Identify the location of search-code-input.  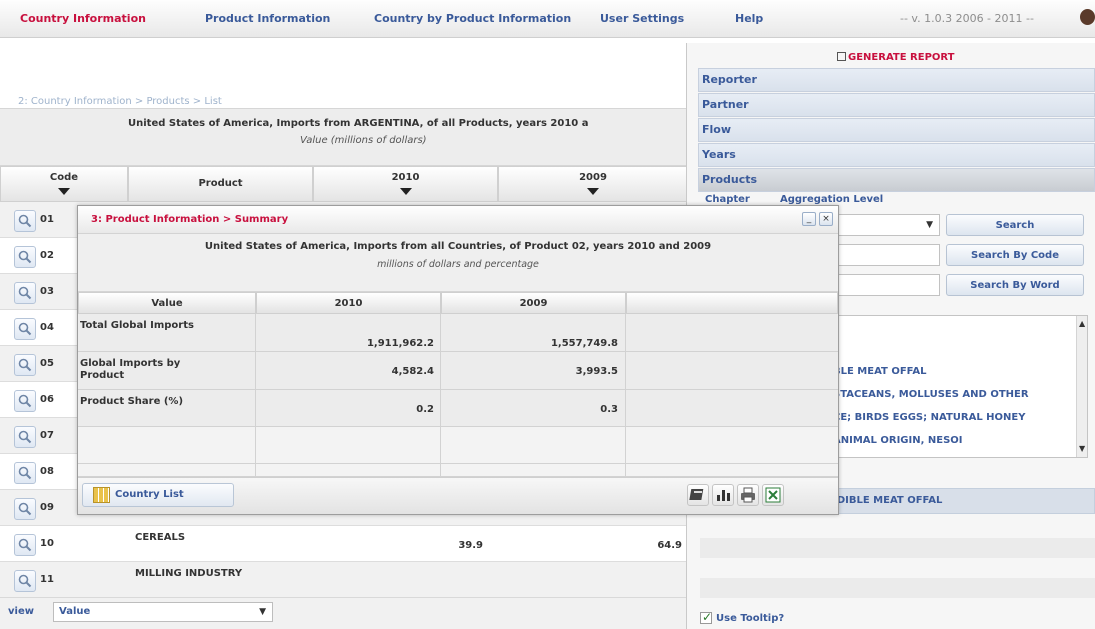
(882, 255).